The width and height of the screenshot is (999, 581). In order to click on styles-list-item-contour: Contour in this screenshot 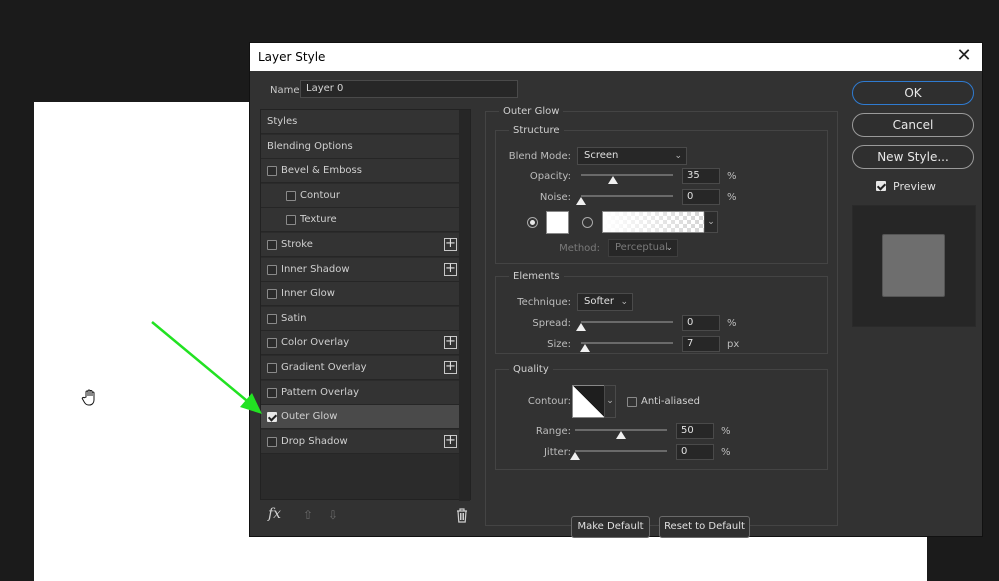, I will do `click(361, 195)`.